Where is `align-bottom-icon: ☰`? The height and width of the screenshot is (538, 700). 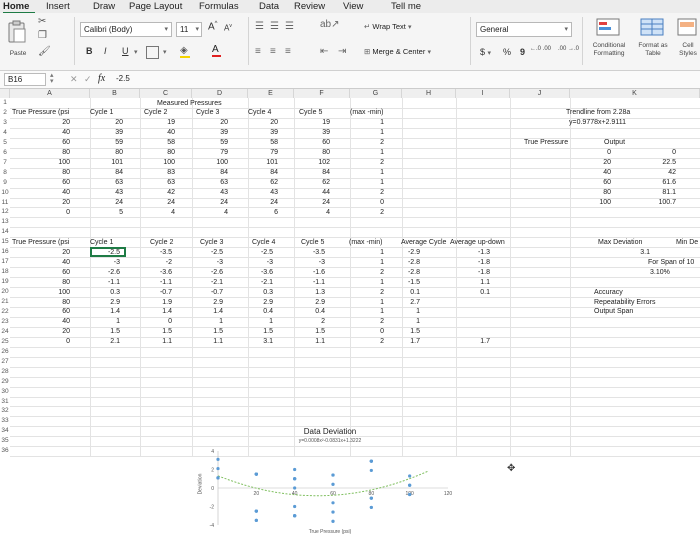 align-bottom-icon: ☰ is located at coordinates (289, 26).